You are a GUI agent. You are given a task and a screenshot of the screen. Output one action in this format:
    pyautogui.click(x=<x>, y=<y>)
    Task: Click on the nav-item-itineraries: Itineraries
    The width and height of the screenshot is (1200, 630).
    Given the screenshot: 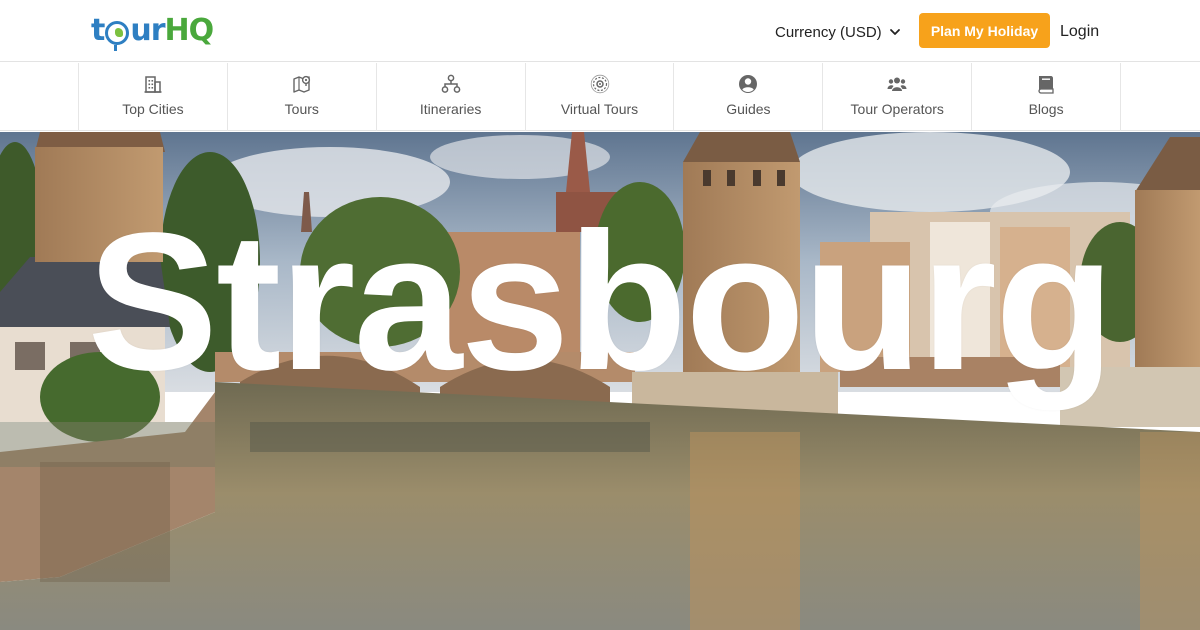 What is the action you would take?
    pyautogui.click(x=451, y=97)
    